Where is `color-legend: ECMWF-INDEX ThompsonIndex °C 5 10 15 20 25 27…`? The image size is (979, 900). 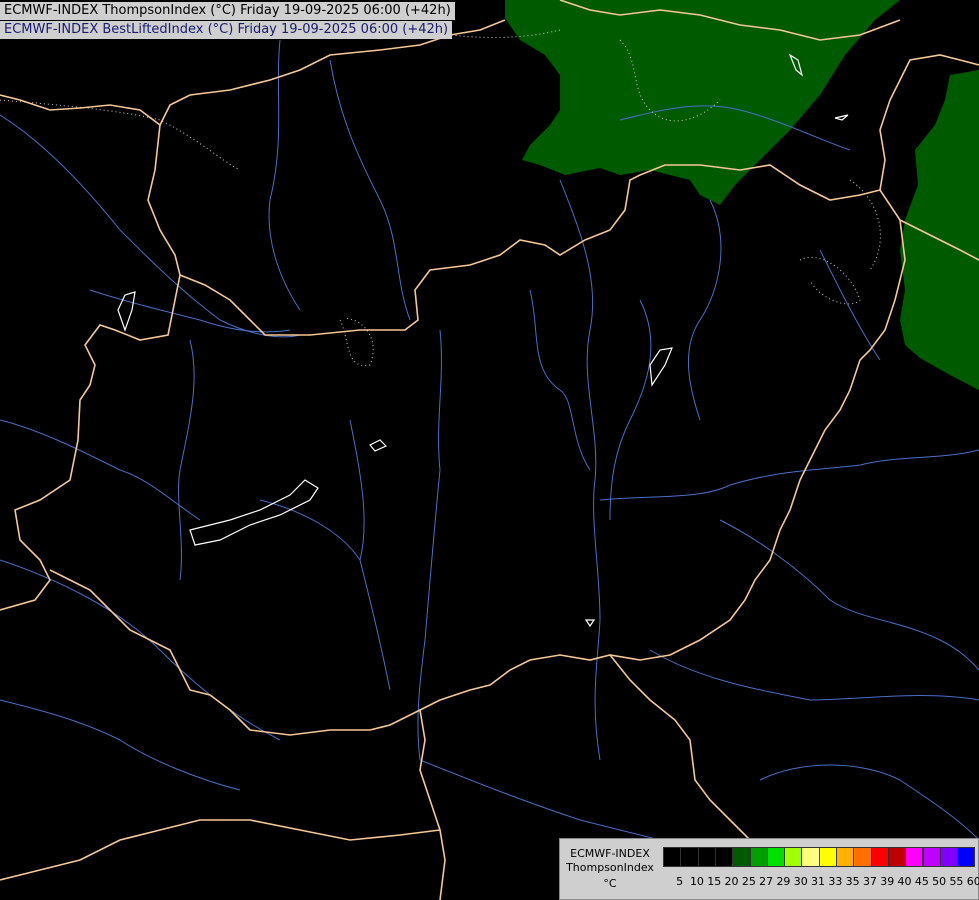
color-legend: ECMWF-INDEX ThompsonIndex °C 5 10 15 20 25 27… is located at coordinates (769, 869).